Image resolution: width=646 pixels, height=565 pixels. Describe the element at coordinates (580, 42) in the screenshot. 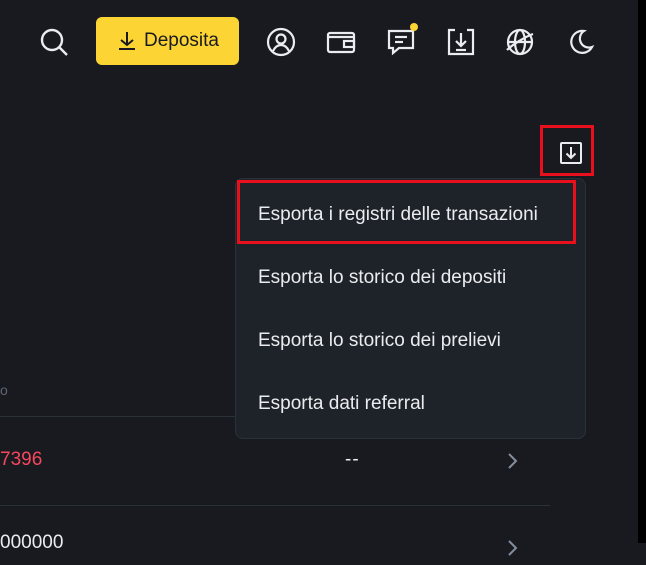

I see `moon-icon` at that location.